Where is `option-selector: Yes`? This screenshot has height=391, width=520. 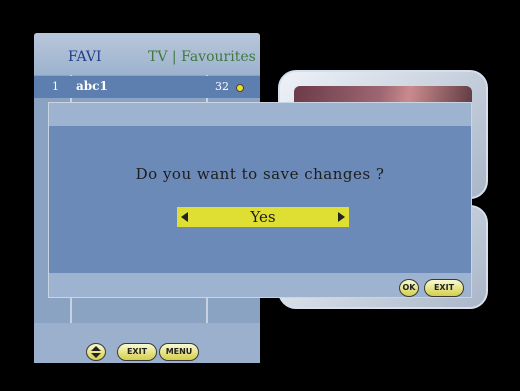
option-selector: Yes is located at coordinates (263, 217).